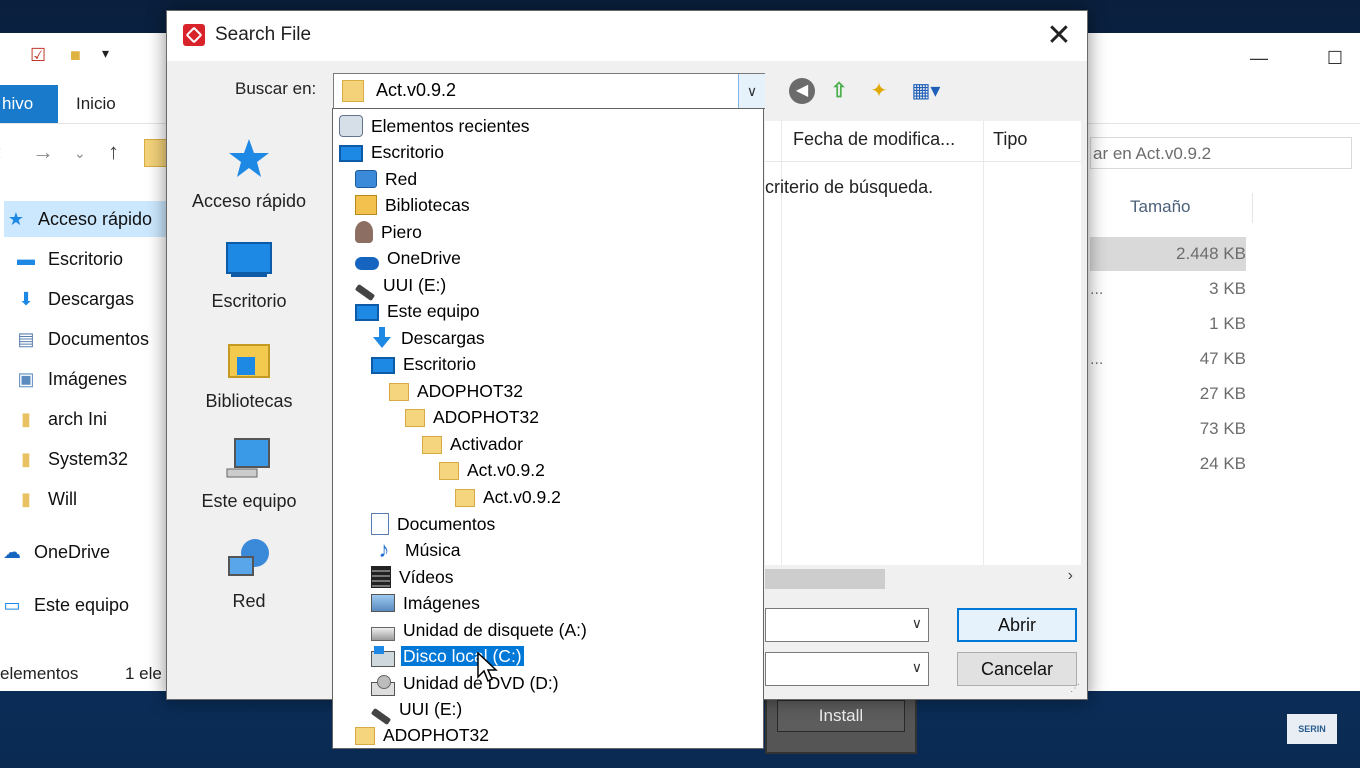 The image size is (1360, 768). Describe the element at coordinates (194, 35) in the screenshot. I see `app-logo-icon` at that location.